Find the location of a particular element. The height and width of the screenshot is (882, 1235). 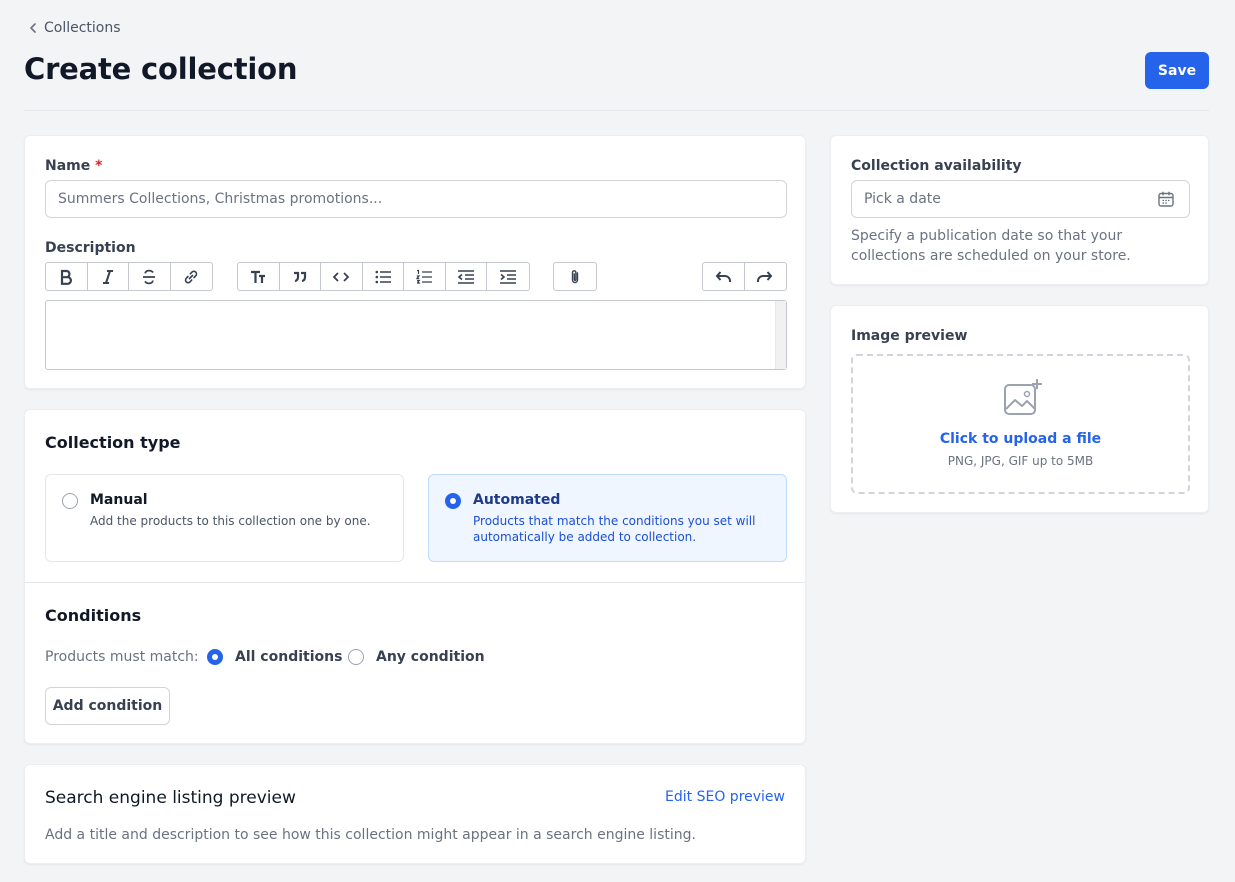

quote-icon is located at coordinates (299, 276).